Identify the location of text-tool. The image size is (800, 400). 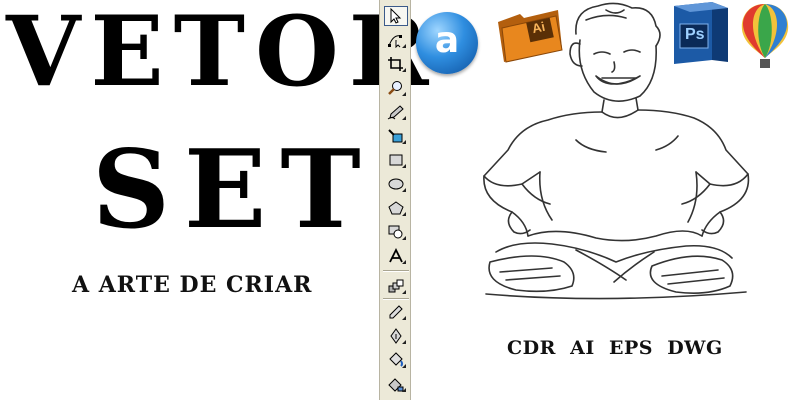
(396, 256).